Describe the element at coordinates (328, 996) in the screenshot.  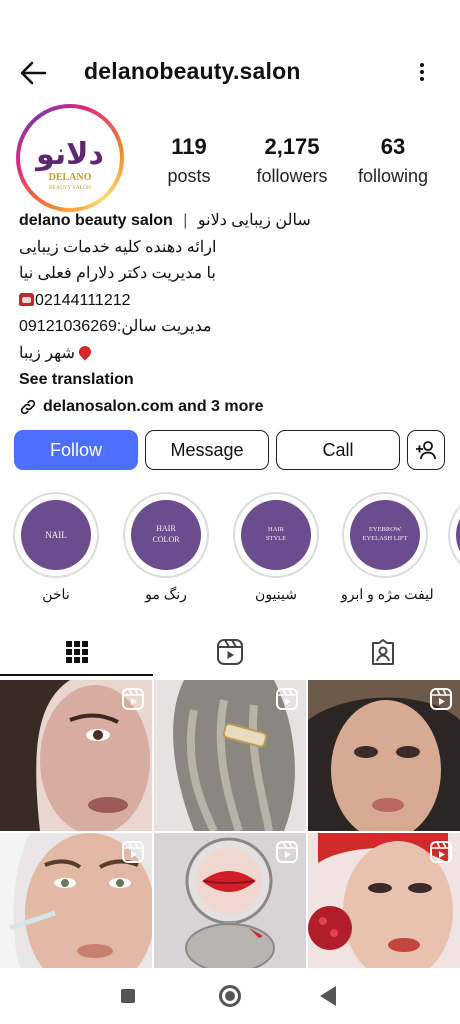
I see `back-triangle-icon` at that location.